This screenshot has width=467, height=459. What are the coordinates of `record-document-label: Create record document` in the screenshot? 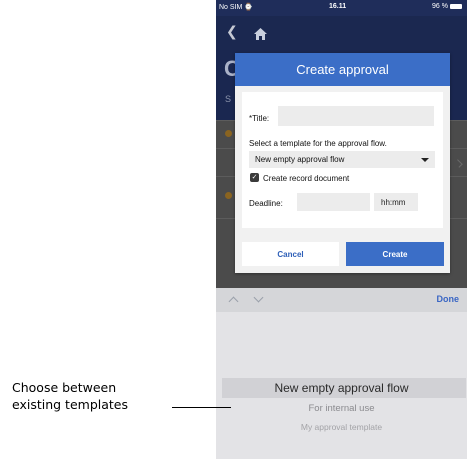 It's located at (306, 178).